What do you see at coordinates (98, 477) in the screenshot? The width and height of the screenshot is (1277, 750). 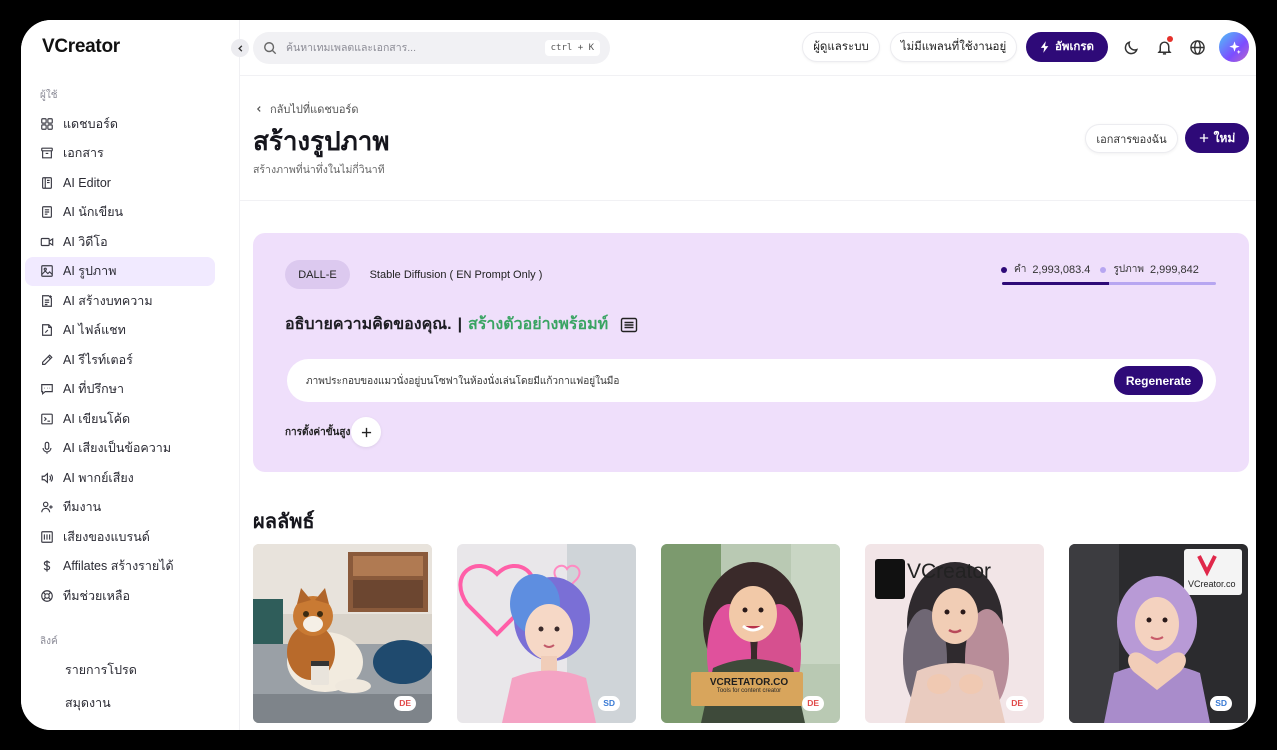 I see `sidebar-item-label: AI พากย์เสียง` at bounding box center [98, 477].